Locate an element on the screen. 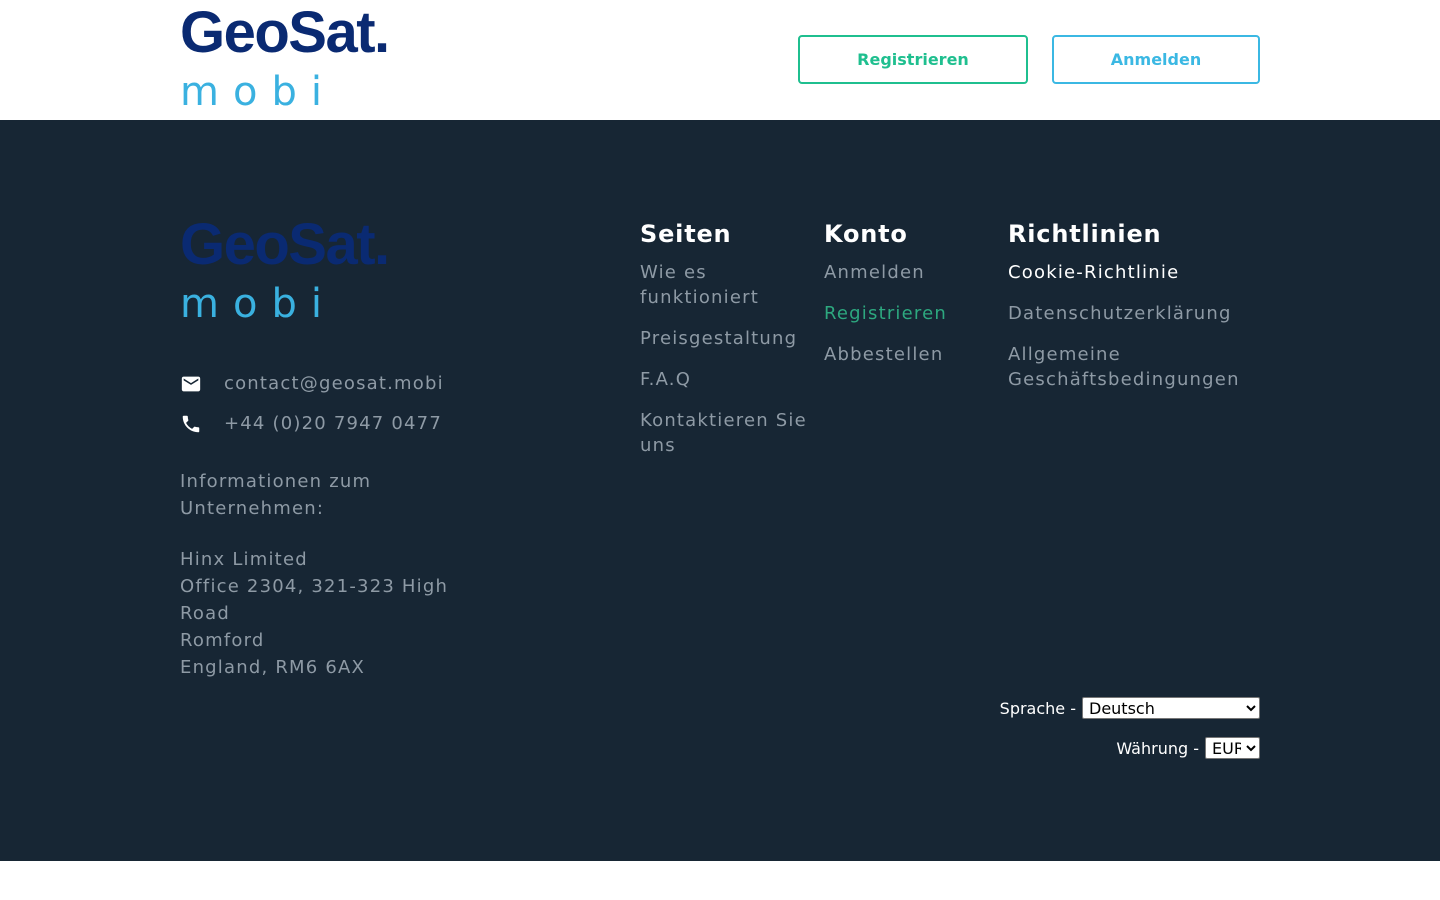 The image size is (1440, 900). phone-icon is located at coordinates (191, 424).